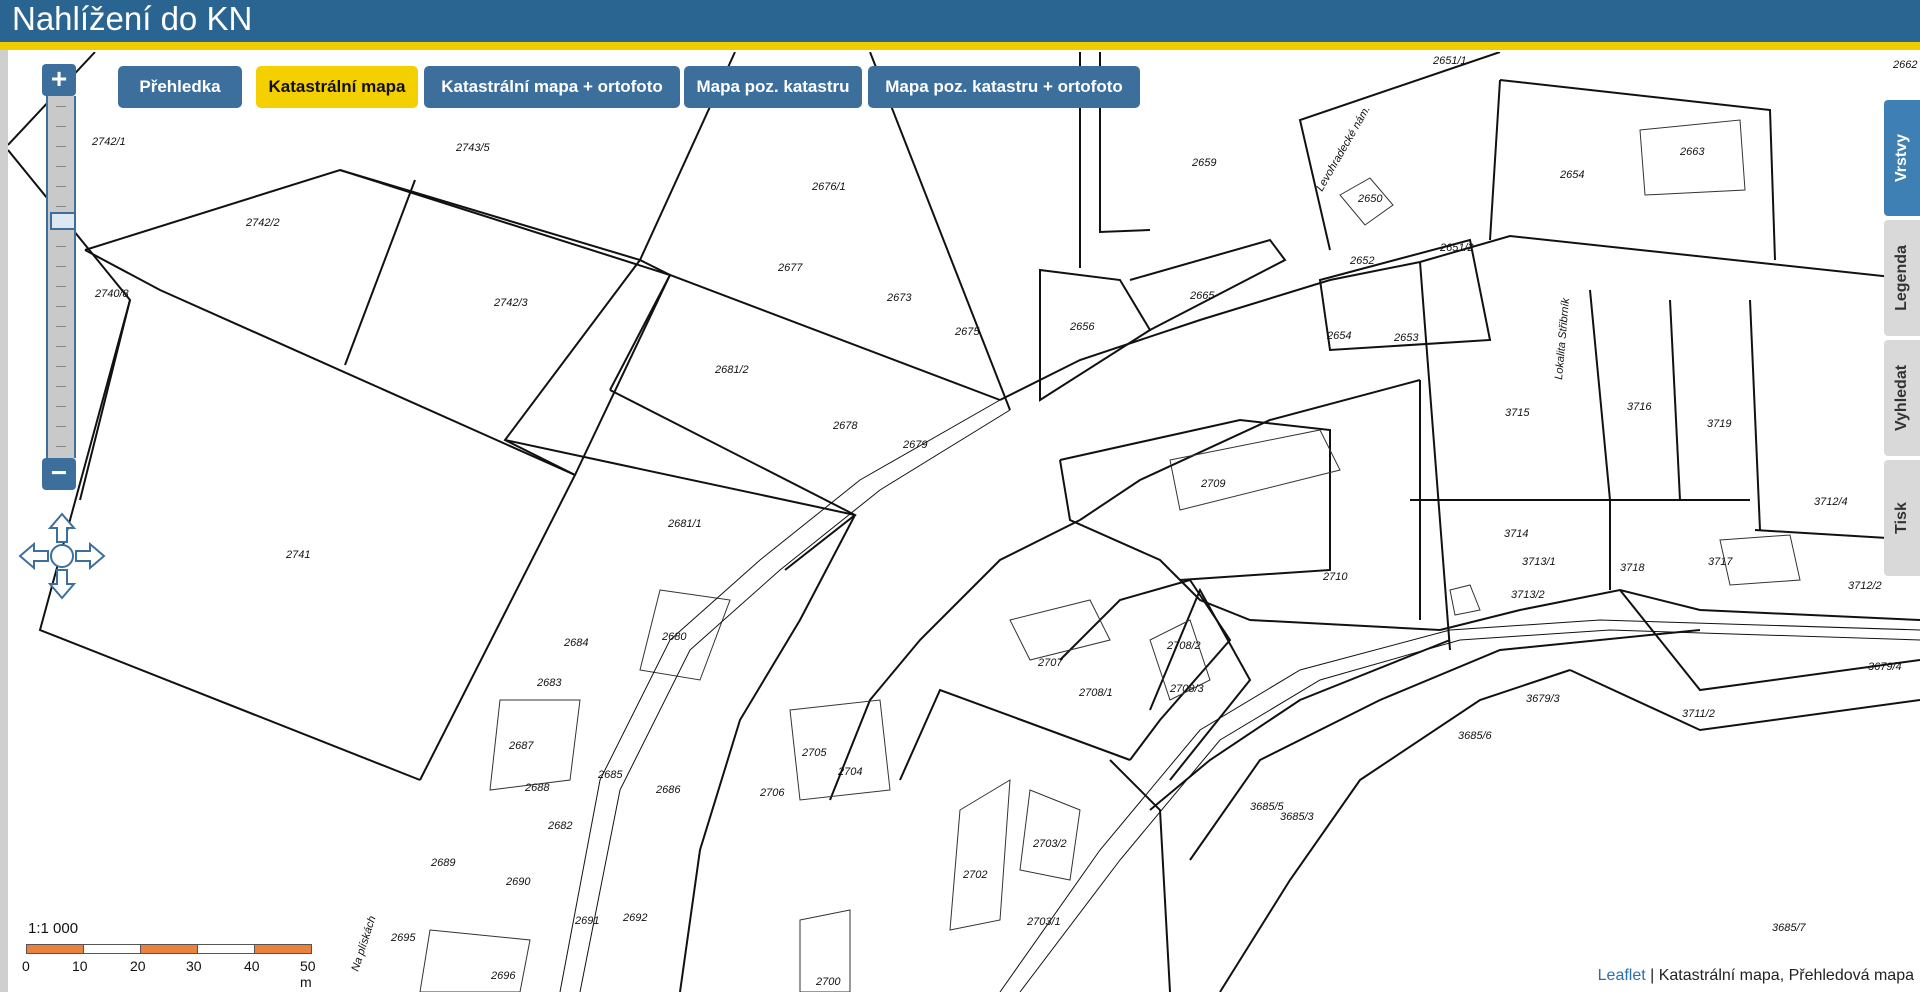 The image size is (1920, 992). I want to click on pan-right-icon, so click(90, 556).